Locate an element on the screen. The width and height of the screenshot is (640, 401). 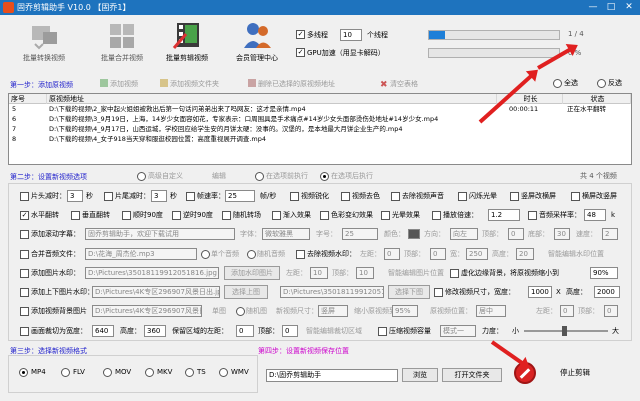
member-center-tool: 会员管理中心 is located at coordinates (257, 43).